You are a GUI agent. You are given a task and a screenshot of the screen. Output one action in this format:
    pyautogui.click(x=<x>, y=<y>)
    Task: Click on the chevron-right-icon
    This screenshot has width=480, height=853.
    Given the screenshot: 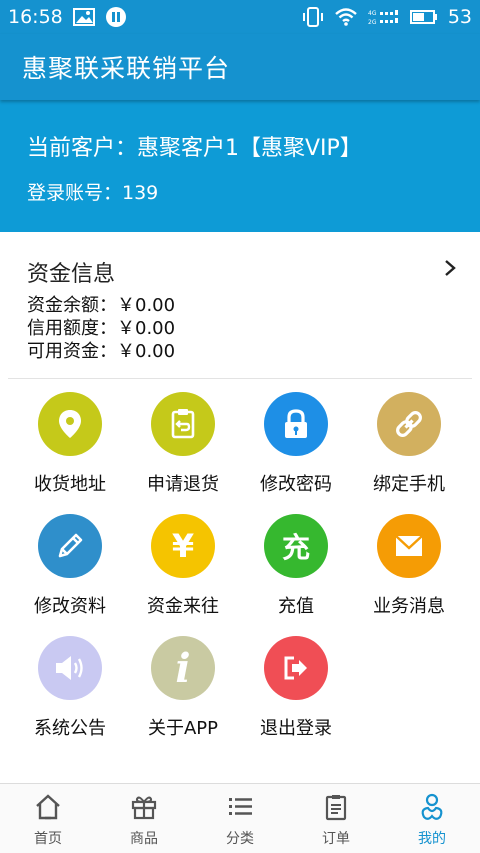 What is the action you would take?
    pyautogui.click(x=450, y=268)
    